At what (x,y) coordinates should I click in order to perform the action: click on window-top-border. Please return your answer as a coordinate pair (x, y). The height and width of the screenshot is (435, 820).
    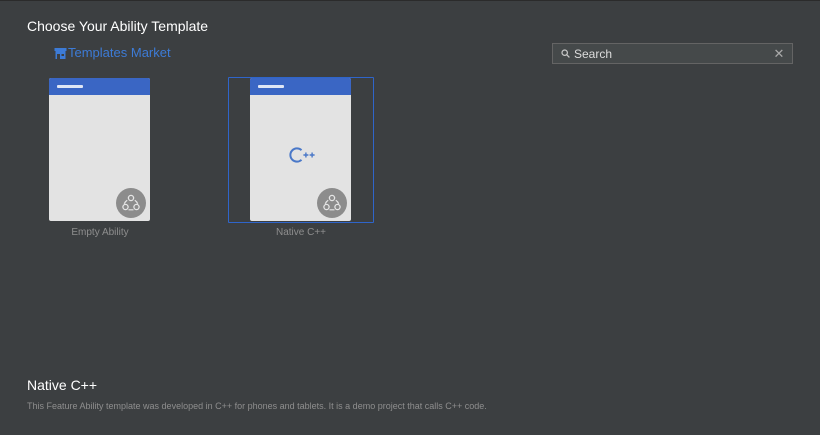
    Looking at the image, I should click on (410, 0).